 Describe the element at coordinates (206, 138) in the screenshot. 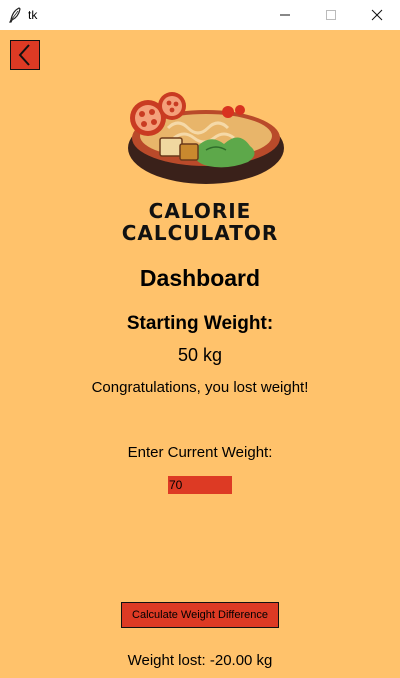

I see `food-bowl-icon` at that location.